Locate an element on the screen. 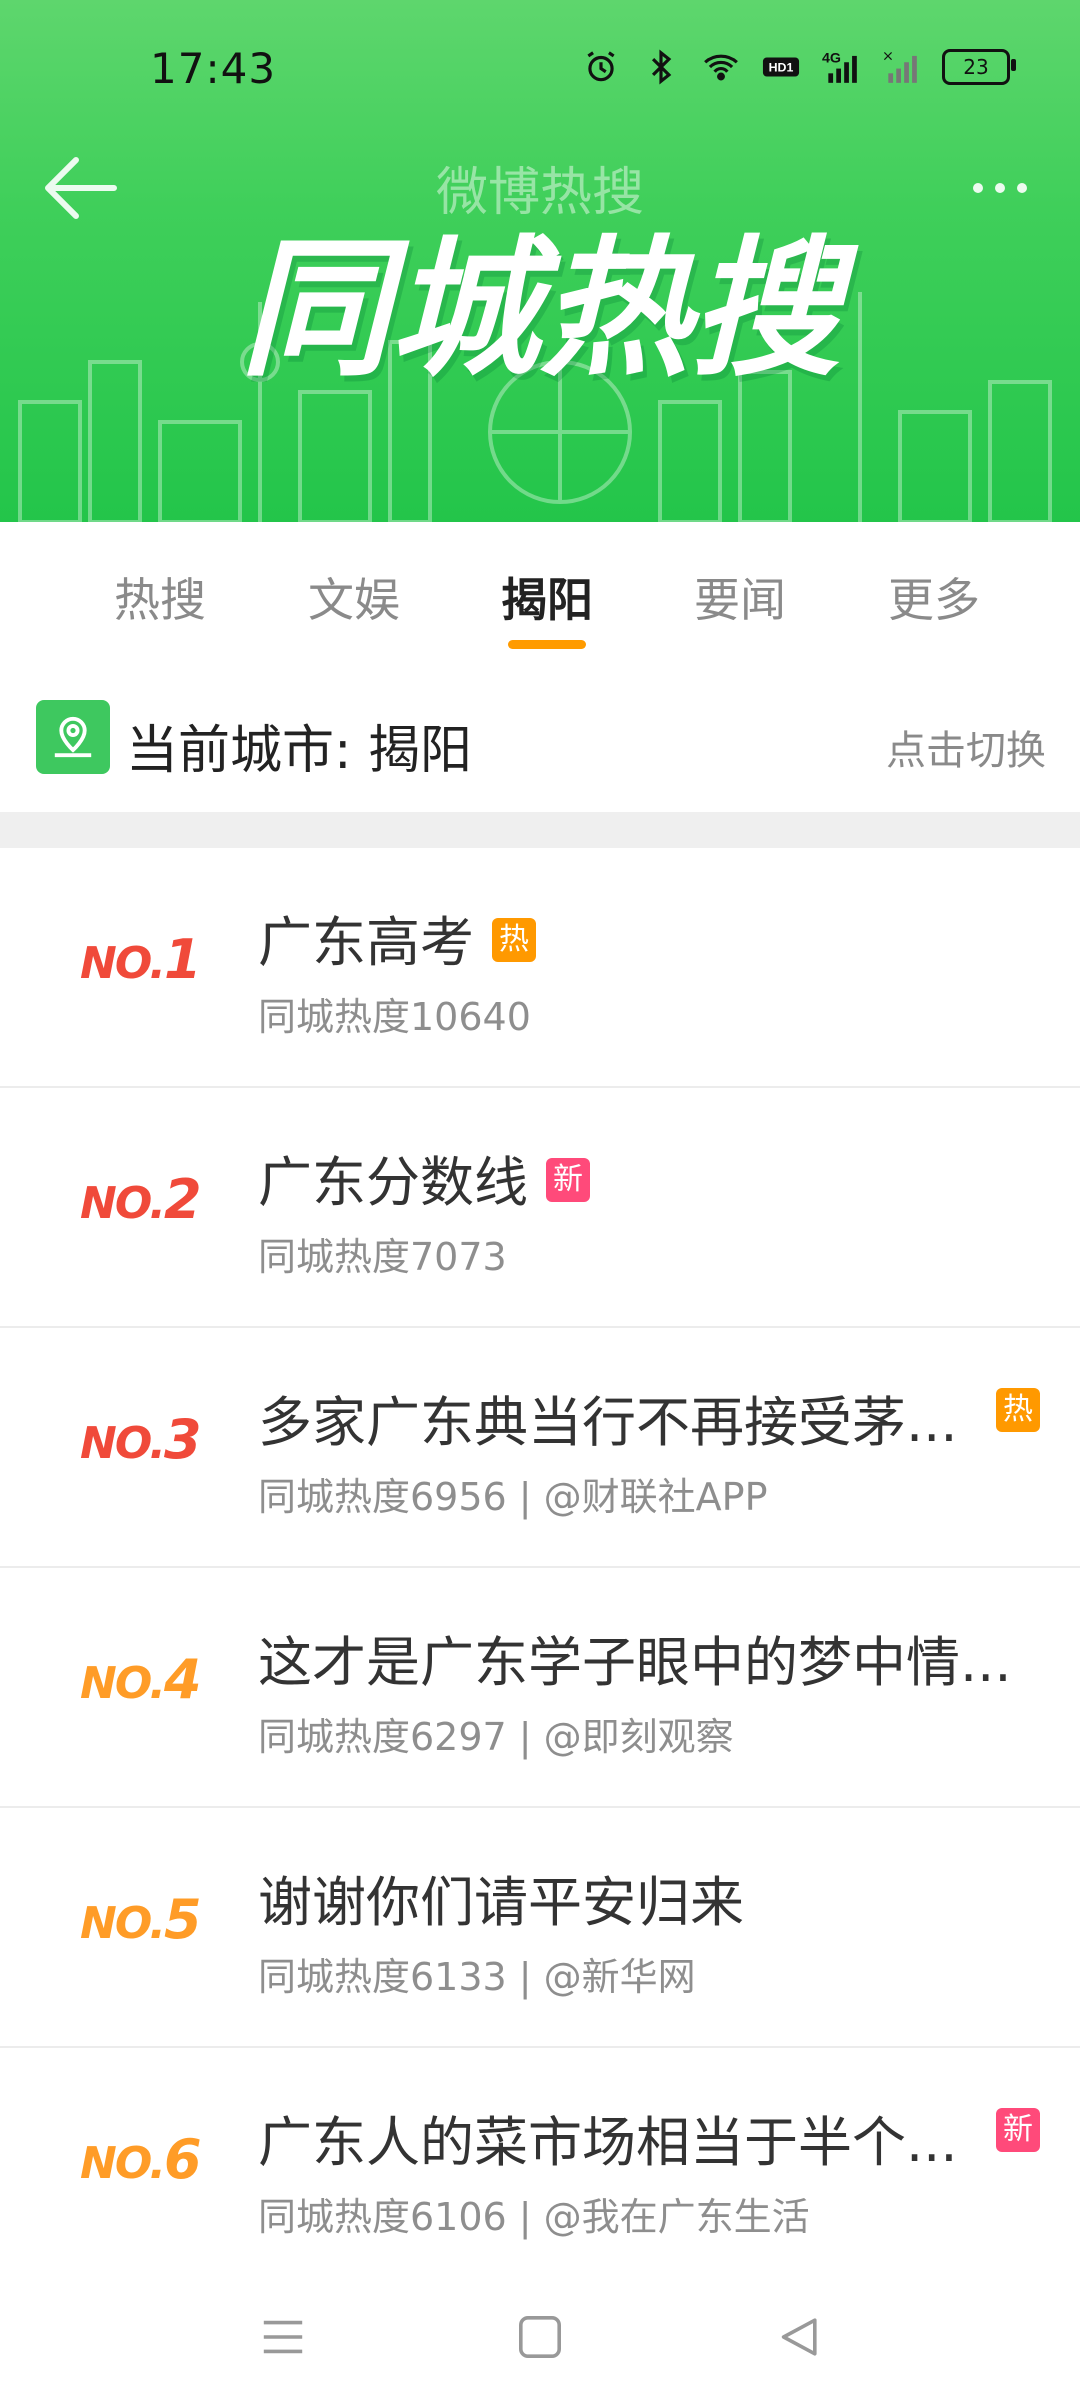 This screenshot has height=2400, width=1080. rank-number: NO.3 is located at coordinates (141, 1439).